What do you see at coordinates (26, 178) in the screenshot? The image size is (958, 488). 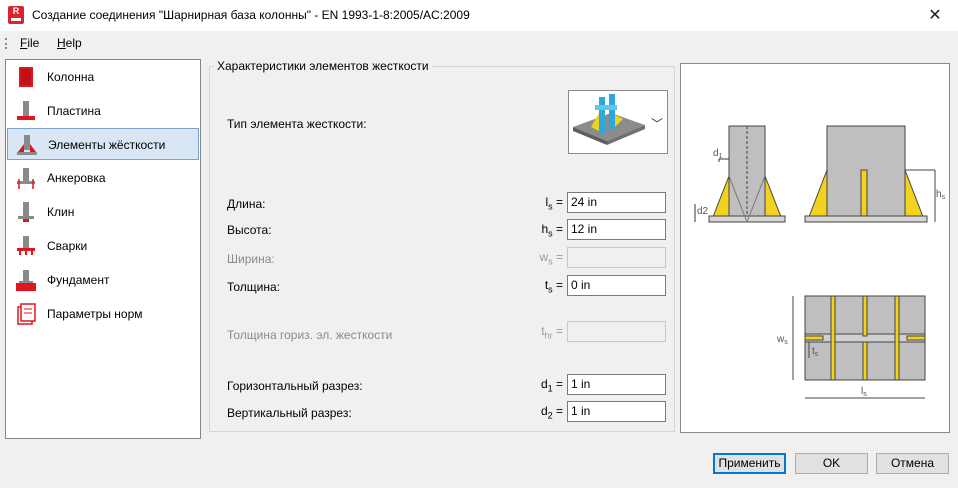 I see `anchorage-icon` at bounding box center [26, 178].